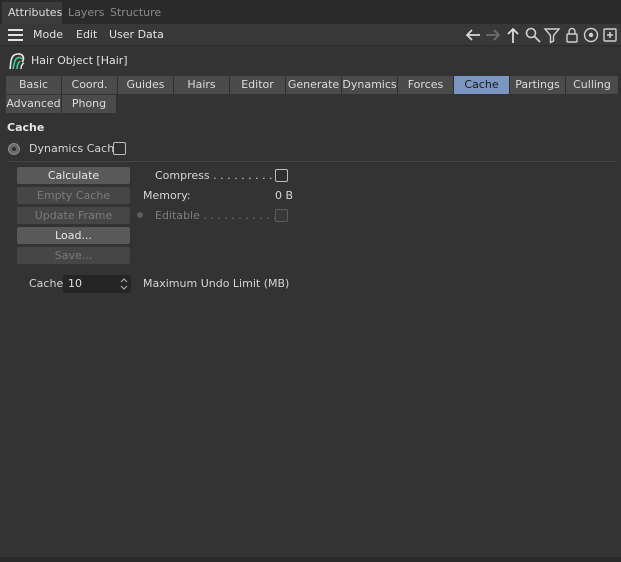 This screenshot has width=621, height=562. Describe the element at coordinates (119, 148) in the screenshot. I see `dynamics-cache-checkbox` at that location.